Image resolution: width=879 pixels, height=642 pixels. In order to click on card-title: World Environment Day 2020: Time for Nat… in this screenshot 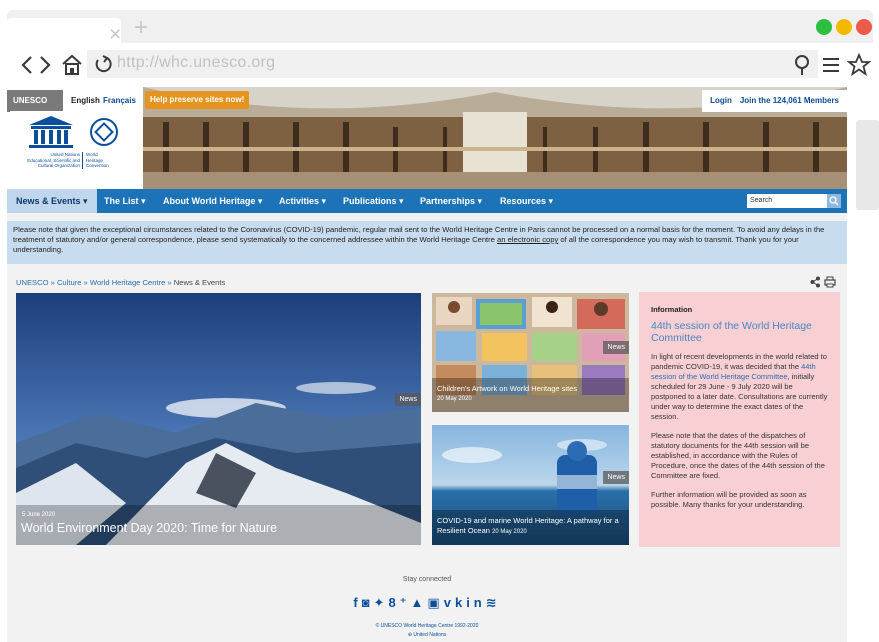, I will do `click(149, 528)`.